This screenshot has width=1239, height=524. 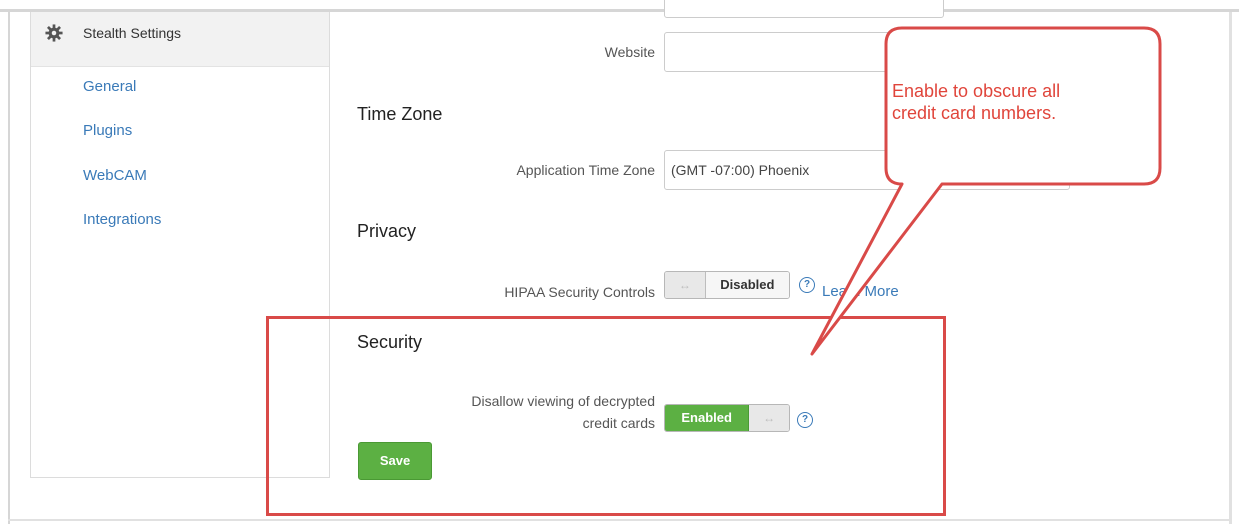 What do you see at coordinates (685, 285) in the screenshot?
I see `toggle-grip-icon: ↔` at bounding box center [685, 285].